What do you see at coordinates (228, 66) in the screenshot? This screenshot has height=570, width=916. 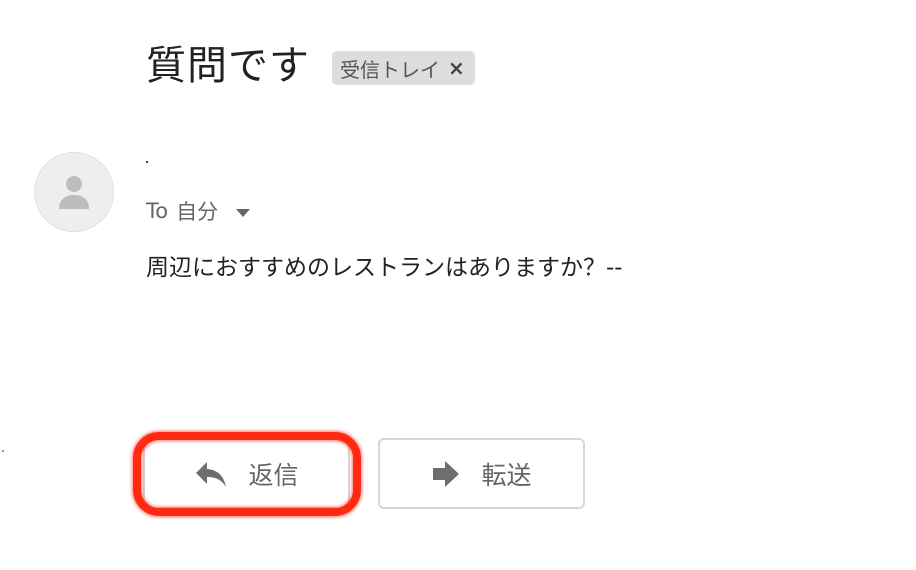 I see `email-subject: 質問です` at bounding box center [228, 66].